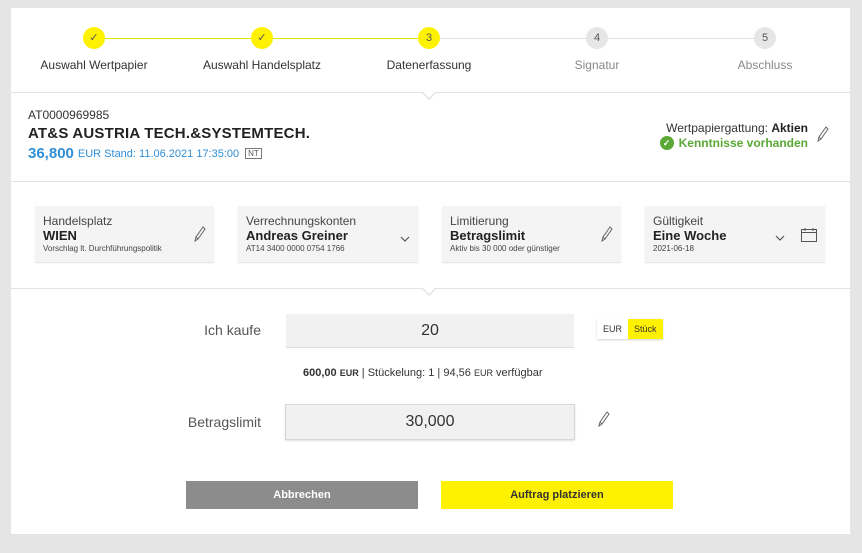  What do you see at coordinates (666, 143) in the screenshot?
I see `check-circle-icon: ✓` at bounding box center [666, 143].